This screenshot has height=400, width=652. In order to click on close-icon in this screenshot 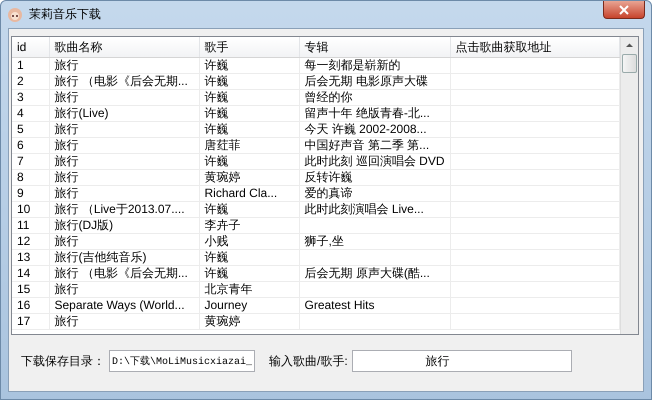, I will do `click(624, 9)`.